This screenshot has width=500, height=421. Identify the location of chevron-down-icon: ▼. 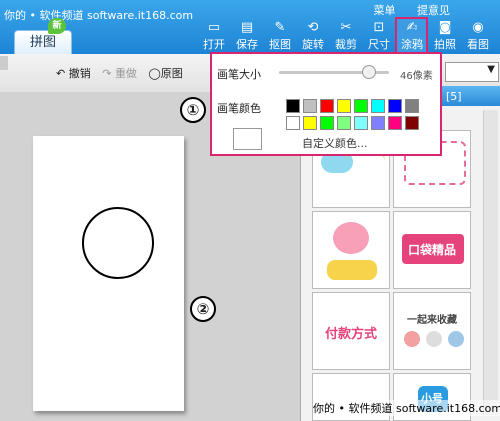
(491, 69).